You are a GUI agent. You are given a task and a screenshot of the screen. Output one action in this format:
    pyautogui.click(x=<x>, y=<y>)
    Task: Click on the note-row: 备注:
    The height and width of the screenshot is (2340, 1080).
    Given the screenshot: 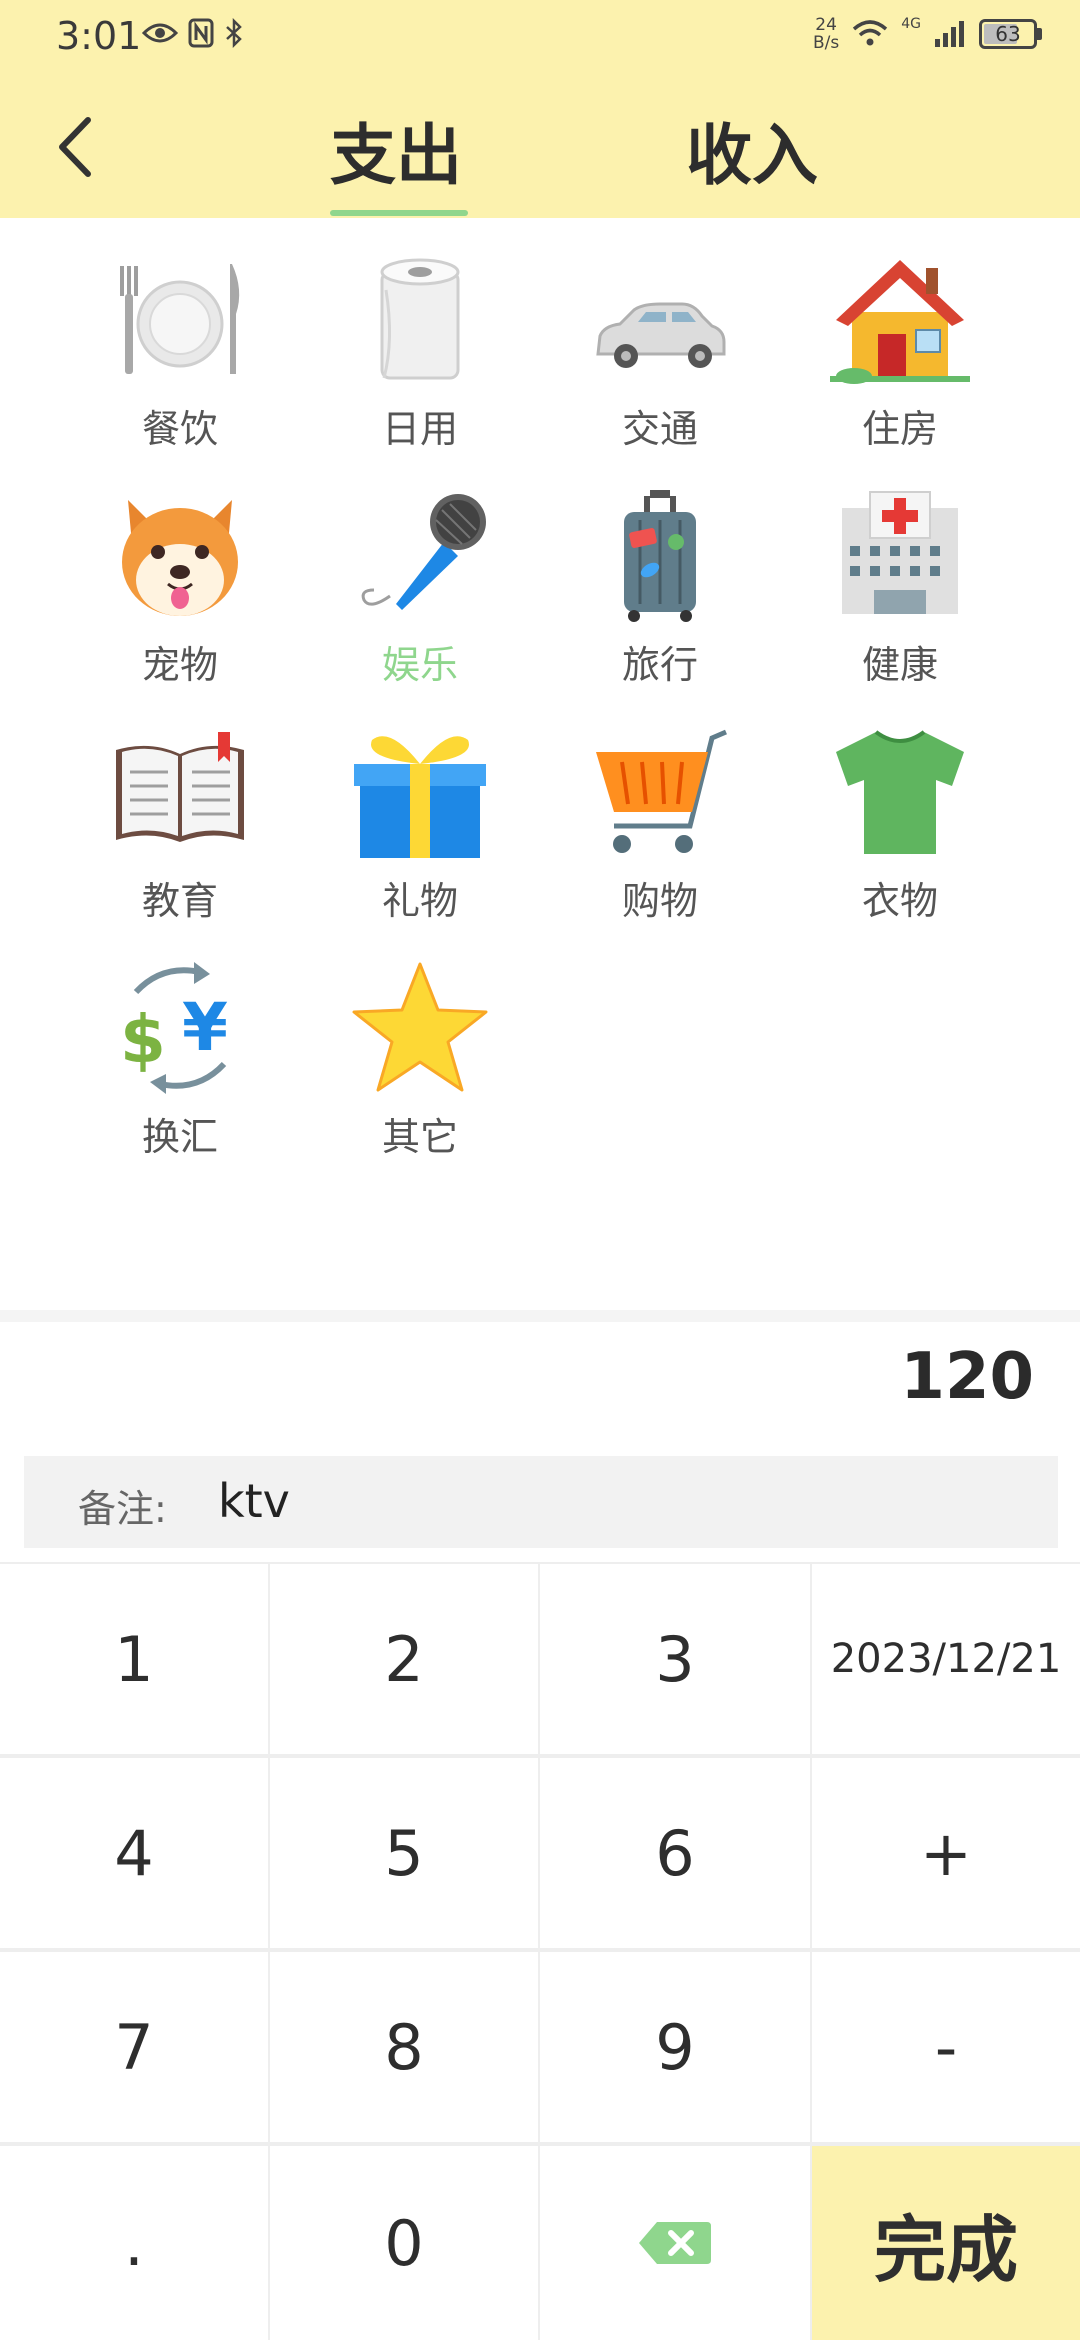 What is the action you would take?
    pyautogui.click(x=541, y=1502)
    